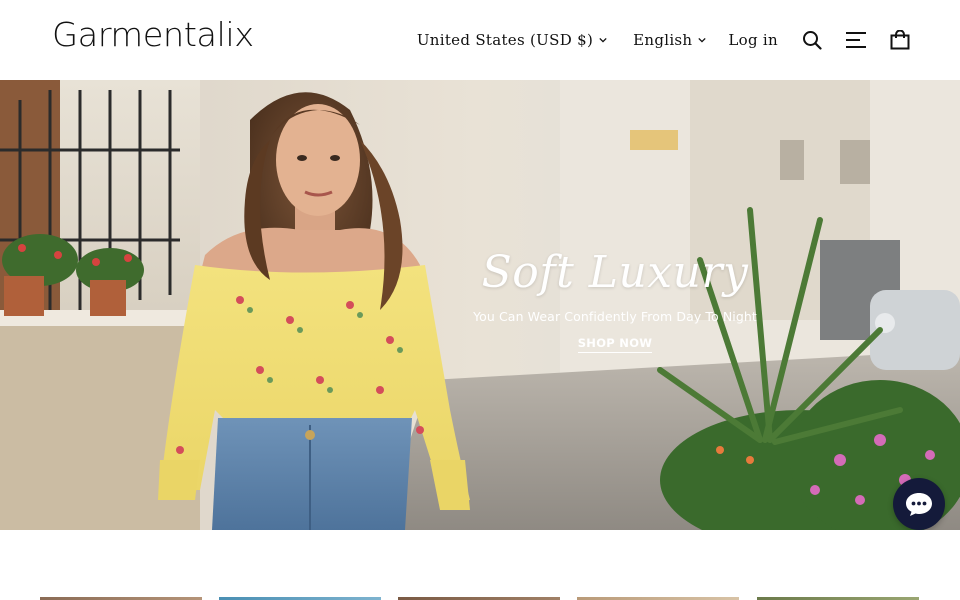  I want to click on menu-icon, so click(856, 40).